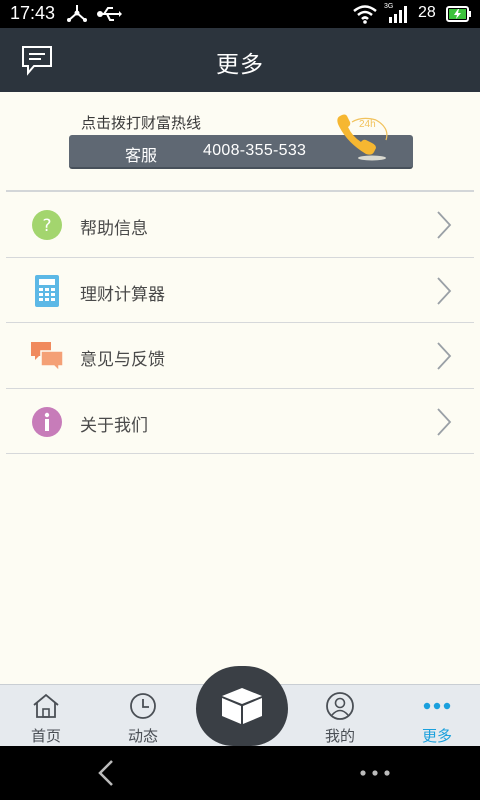 The width and height of the screenshot is (480, 800). Describe the element at coordinates (240, 290) in the screenshot. I see `menu-item-calculator: 理财计算器` at that location.